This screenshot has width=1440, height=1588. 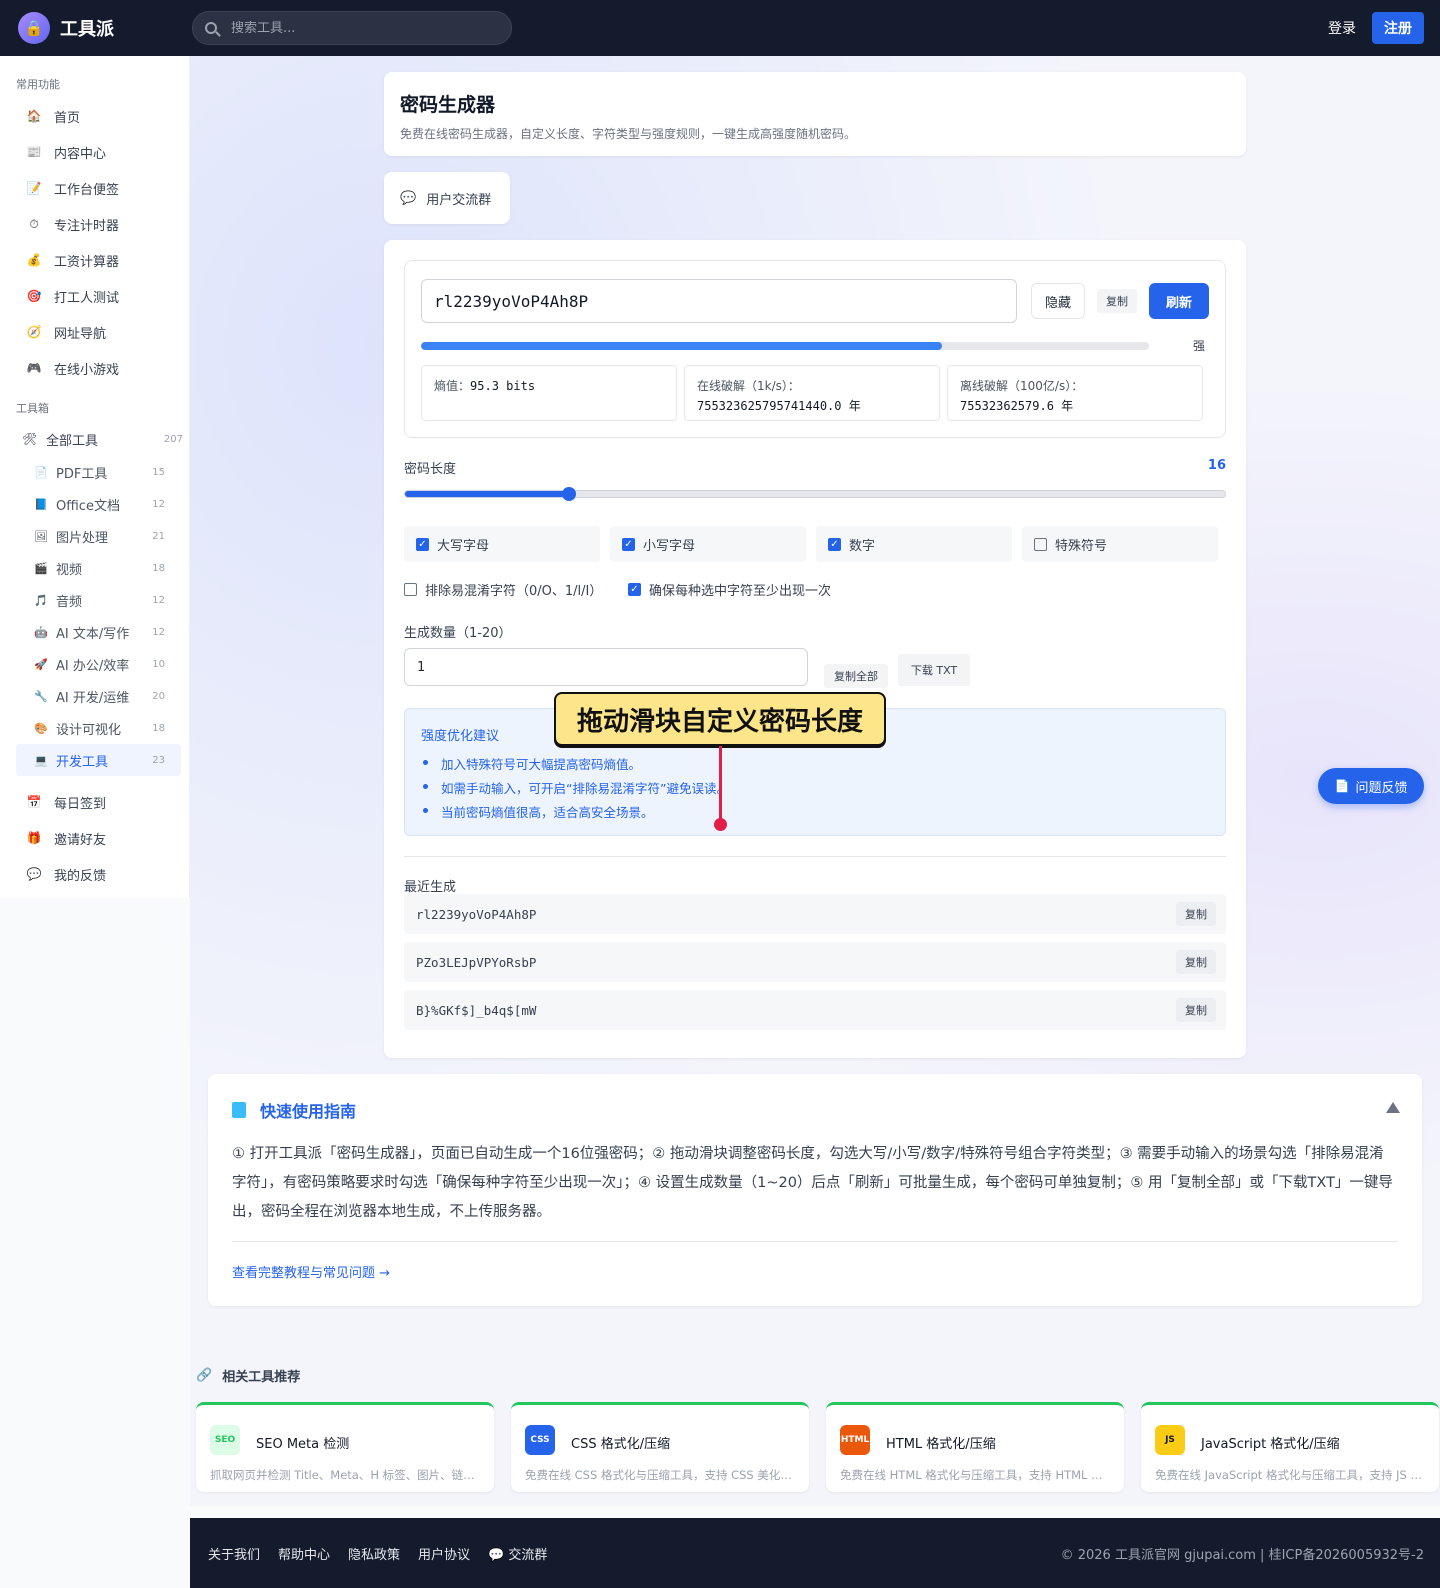 I want to click on sidebar-category-4: 🎵 音频 12, so click(x=94, y=600).